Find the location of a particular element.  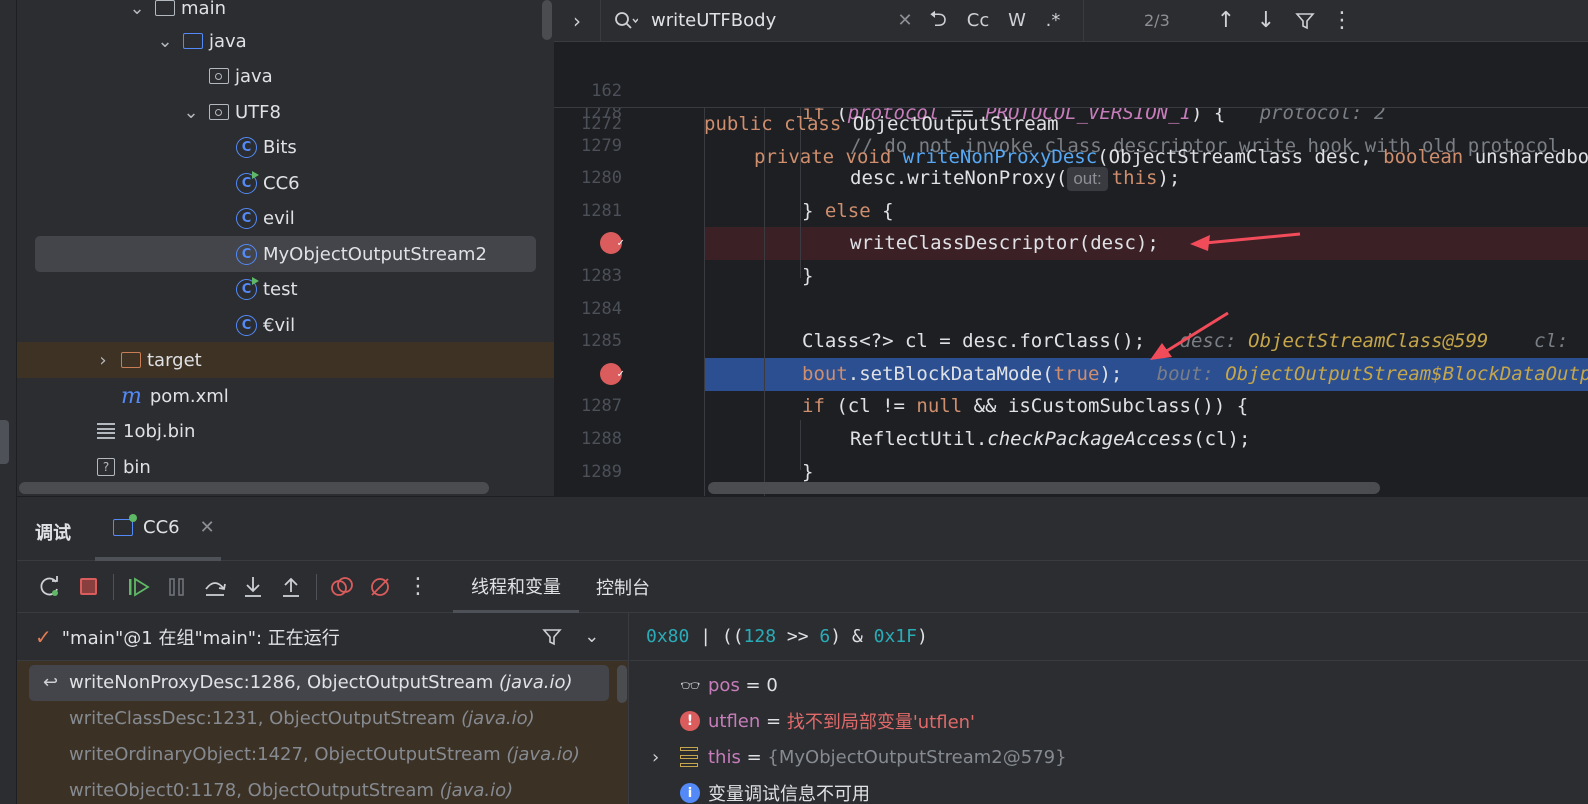

tree-item-1obj-bin: 1obj.bin is located at coordinates (285, 431).